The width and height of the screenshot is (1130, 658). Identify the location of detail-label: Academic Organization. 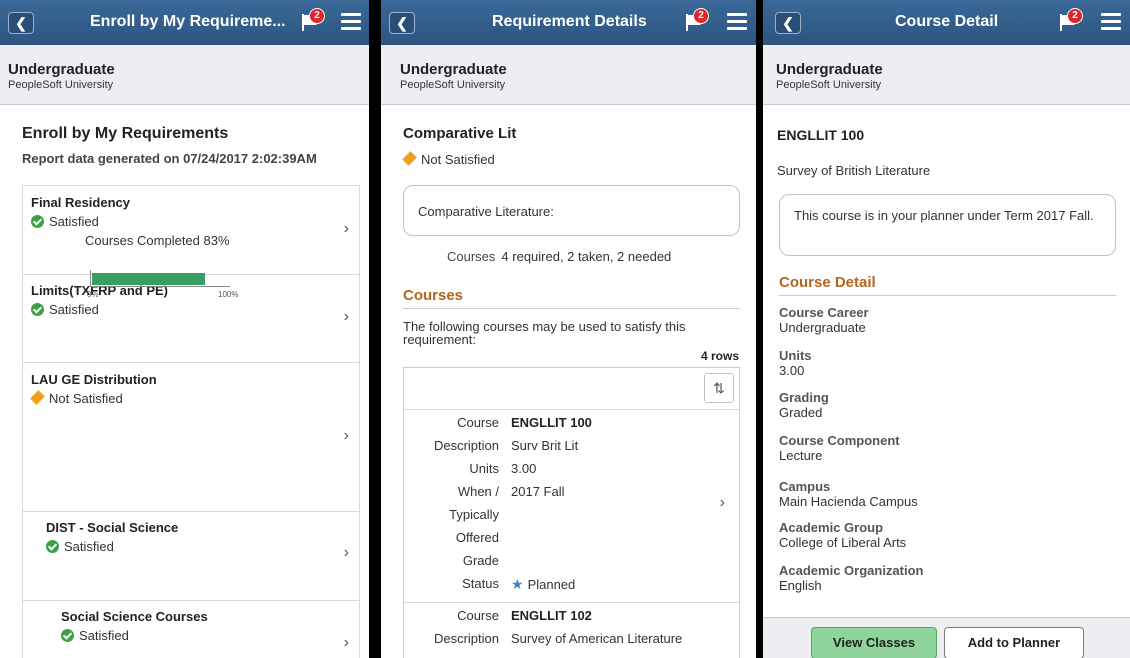
(851, 570).